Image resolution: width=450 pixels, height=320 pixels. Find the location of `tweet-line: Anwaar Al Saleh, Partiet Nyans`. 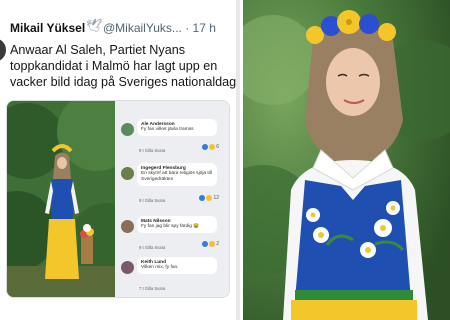

tweet-line: Anwaar Al Saleh, Partiet Nyans is located at coordinates (98, 50).